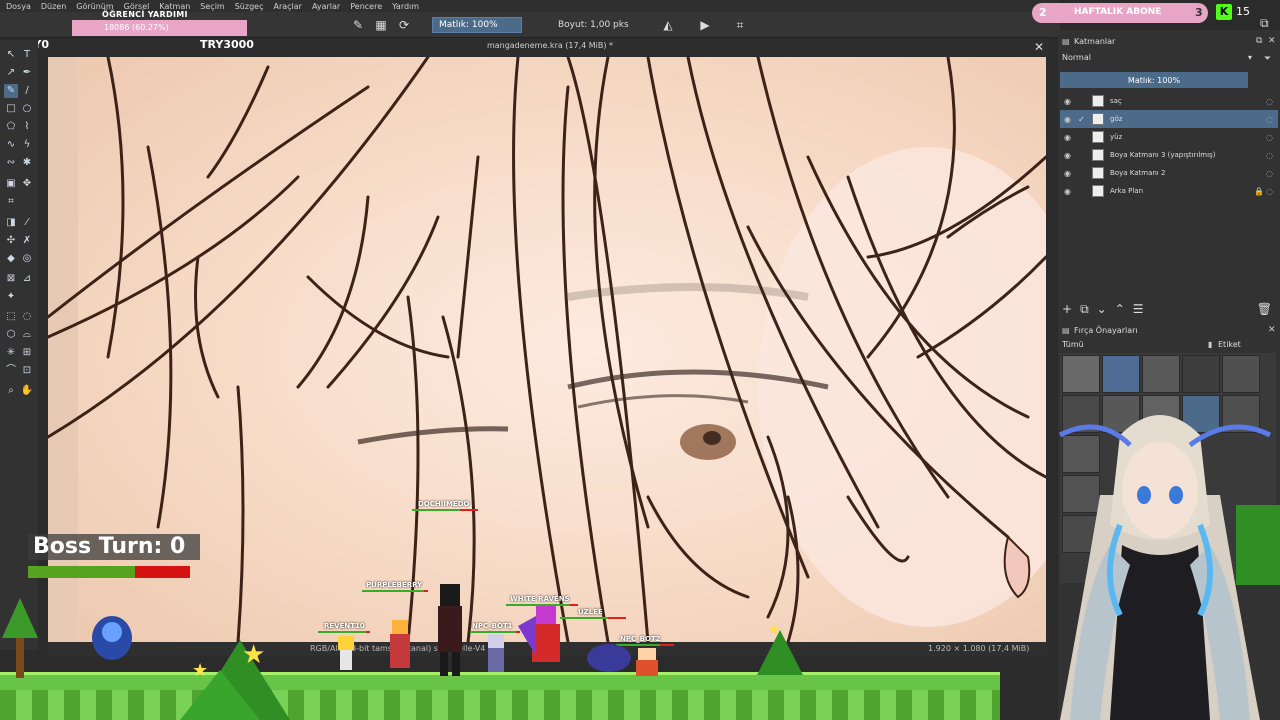 The width and height of the screenshot is (1280, 720). Describe the element at coordinates (1169, 155) in the screenshot. I see `layer-row: ◉ Boya Katmanı 3 (yapıştırılmış) ◌` at that location.